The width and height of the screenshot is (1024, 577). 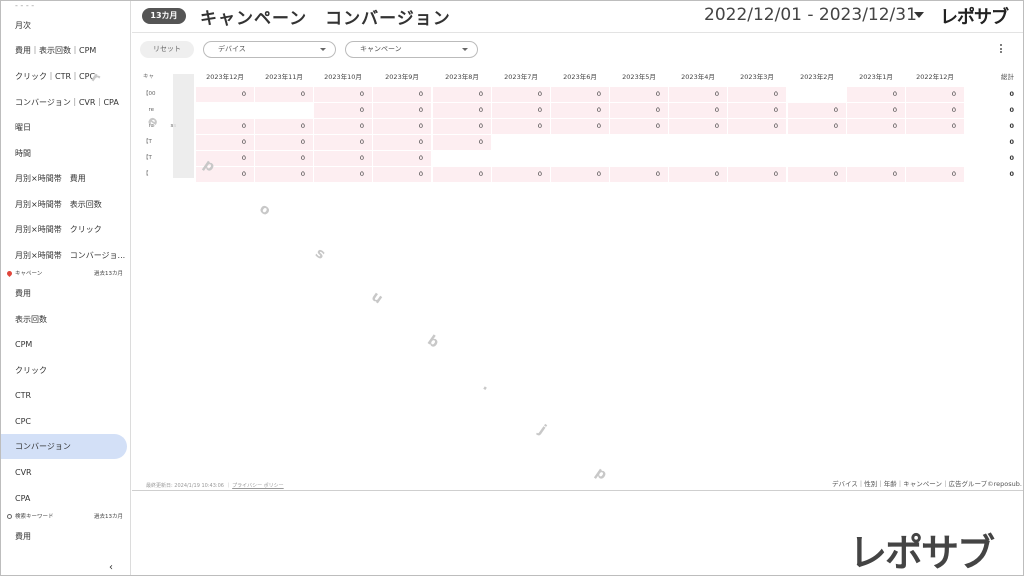 What do you see at coordinates (581, 159) in the screenshot?
I see `table-row: 【T 0 0 0 0 0` at bounding box center [581, 159].